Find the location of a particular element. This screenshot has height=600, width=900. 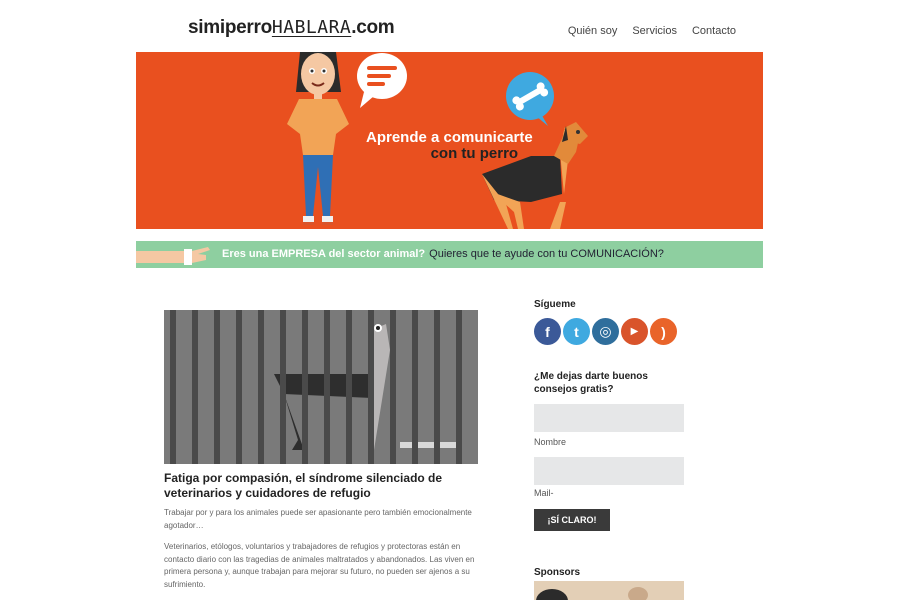

rss-icon: ) is located at coordinates (663, 331).